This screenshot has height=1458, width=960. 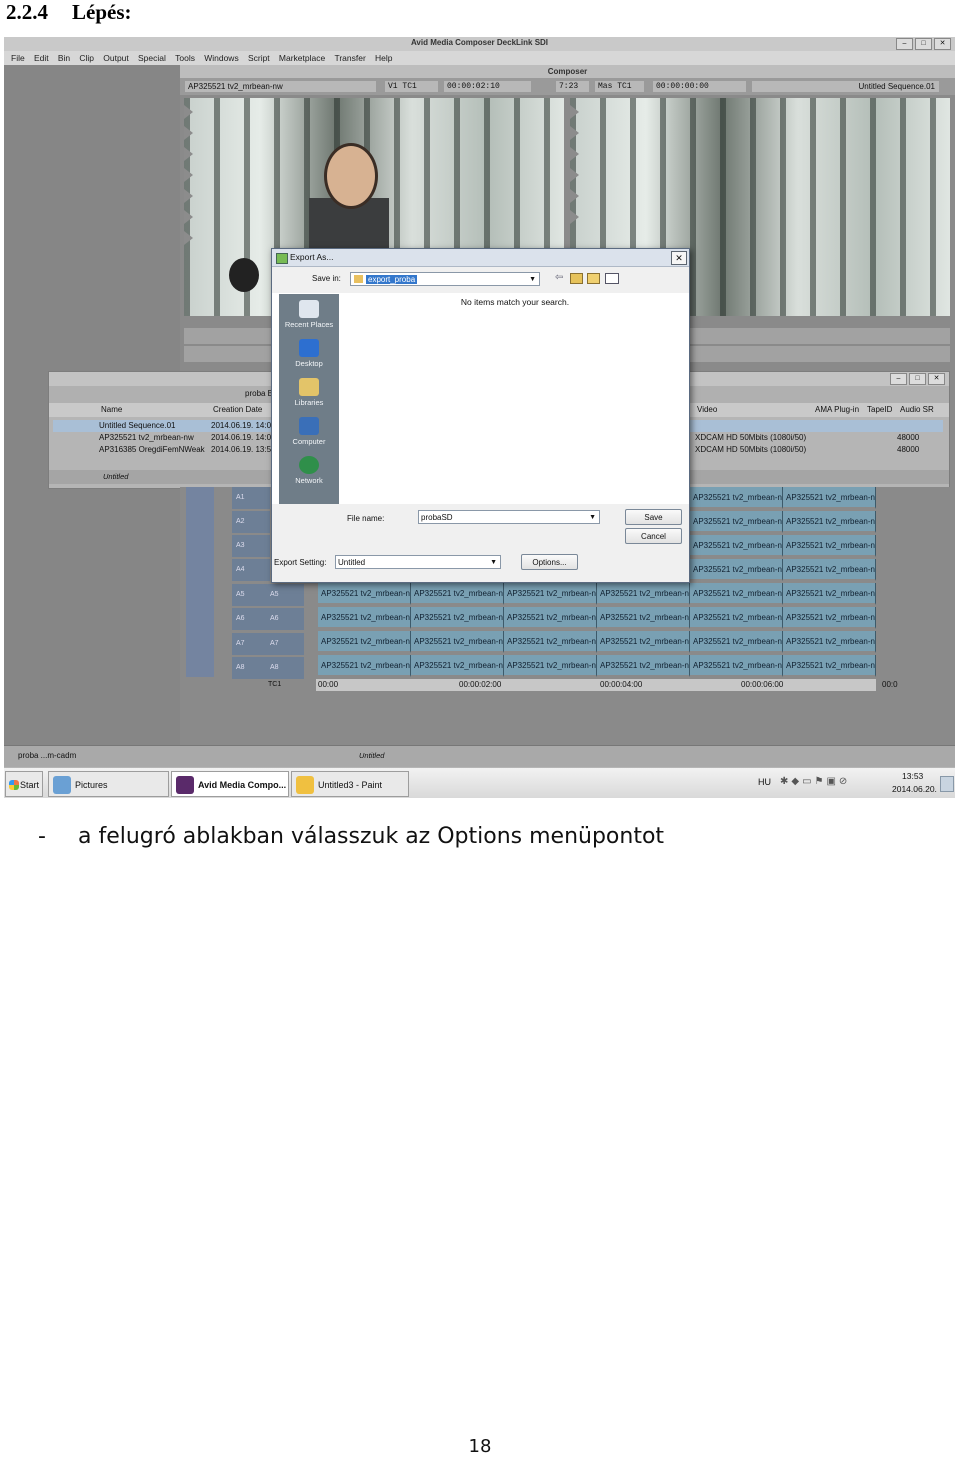 What do you see at coordinates (815, 781) in the screenshot?
I see `tray-icons: ✱◆▭⚑▣⊘` at bounding box center [815, 781].